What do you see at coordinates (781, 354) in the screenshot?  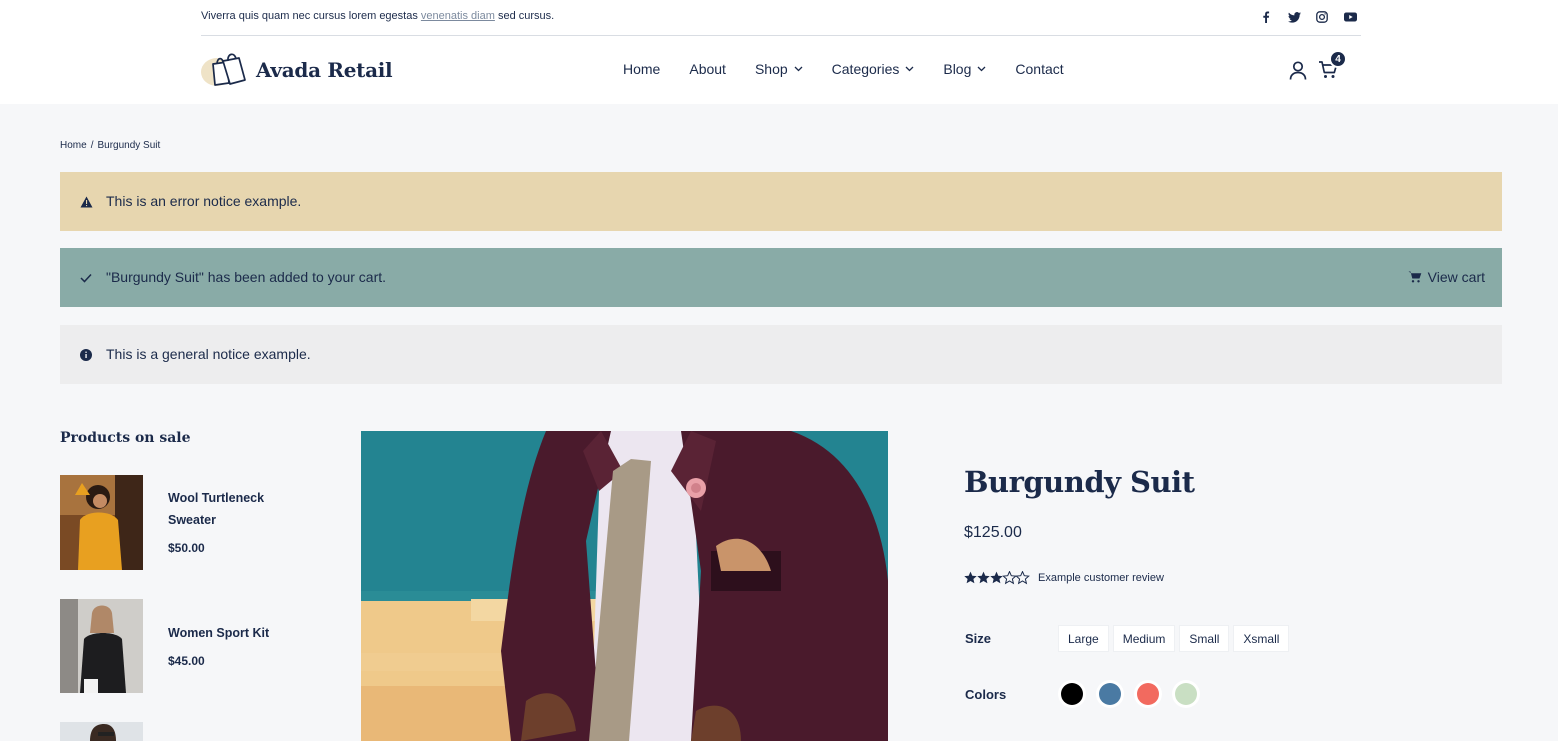 I see `info-notice: This is a general notice example.` at bounding box center [781, 354].